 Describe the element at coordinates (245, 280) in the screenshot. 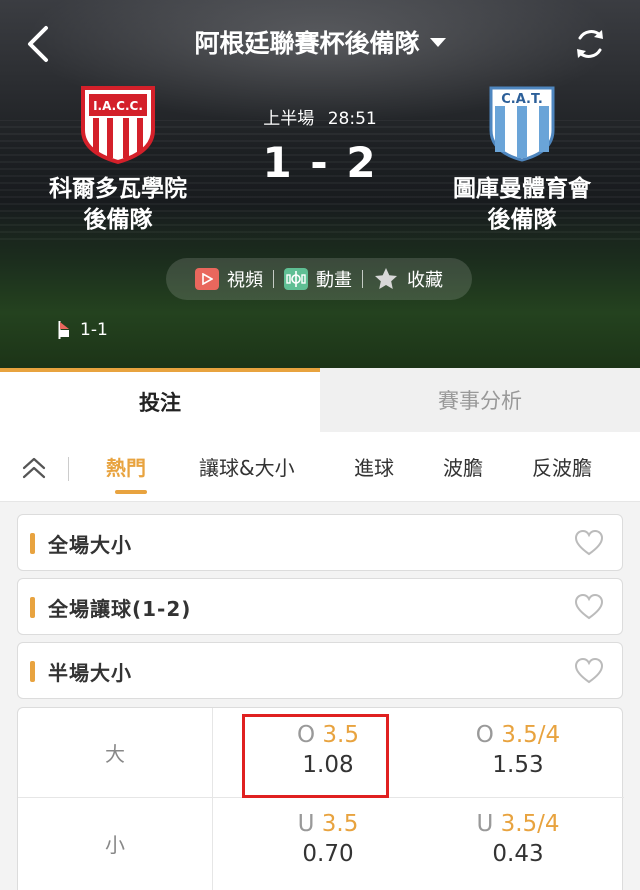

I see `video-label: 視頻` at that location.